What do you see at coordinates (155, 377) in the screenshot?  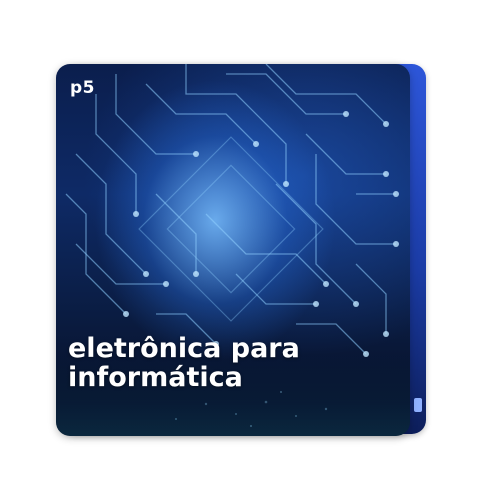 I see `course-title-line-2: informática` at bounding box center [155, 377].